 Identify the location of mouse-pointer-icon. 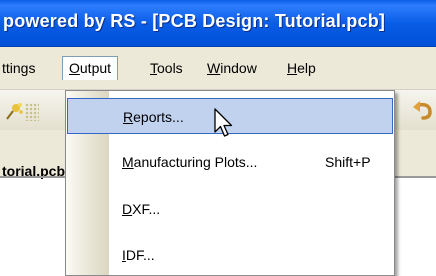
(223, 122).